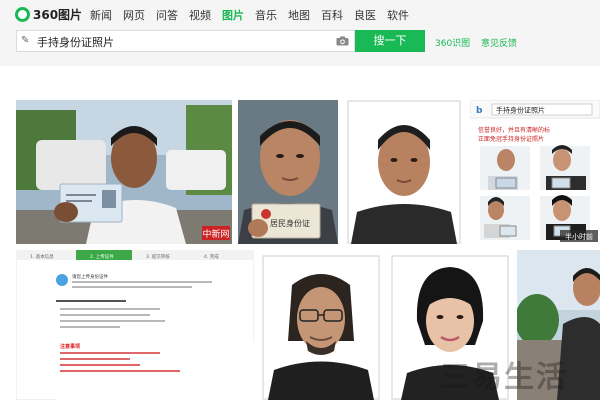 This screenshot has width=600, height=400. I want to click on nav-item-news: 新闻, so click(101, 15).